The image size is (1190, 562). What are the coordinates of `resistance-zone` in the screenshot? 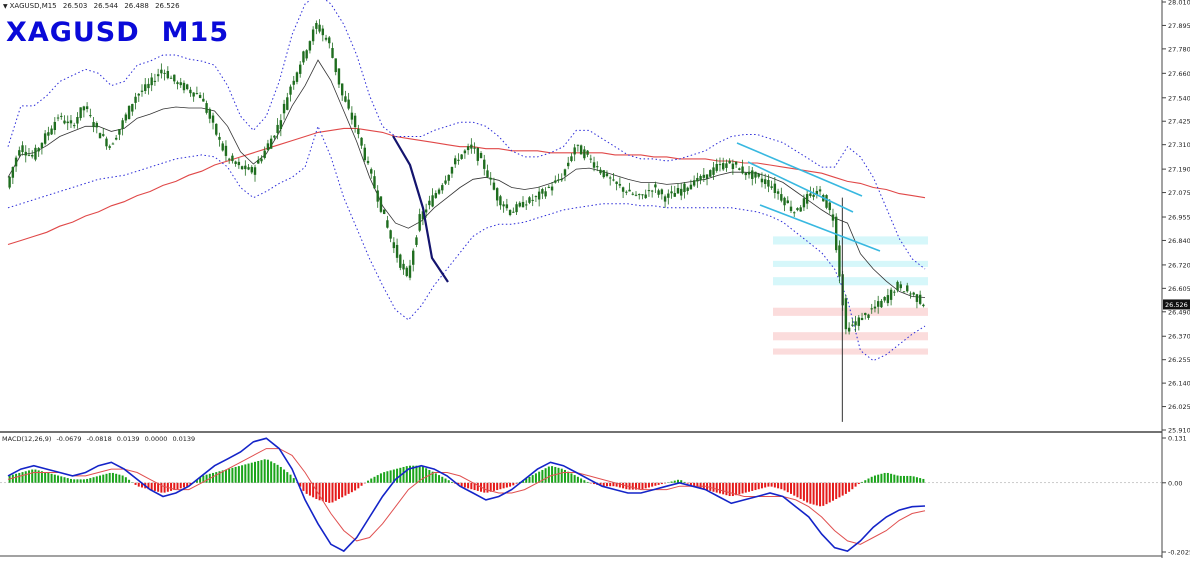 It's located at (850, 281).